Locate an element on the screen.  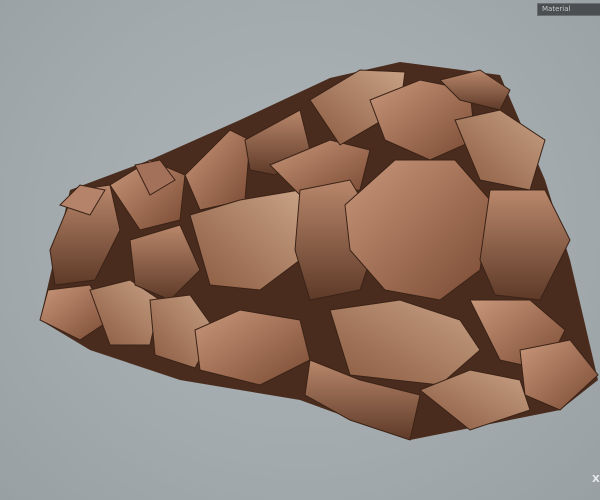
axis-gizmo-x: X is located at coordinates (596, 479).